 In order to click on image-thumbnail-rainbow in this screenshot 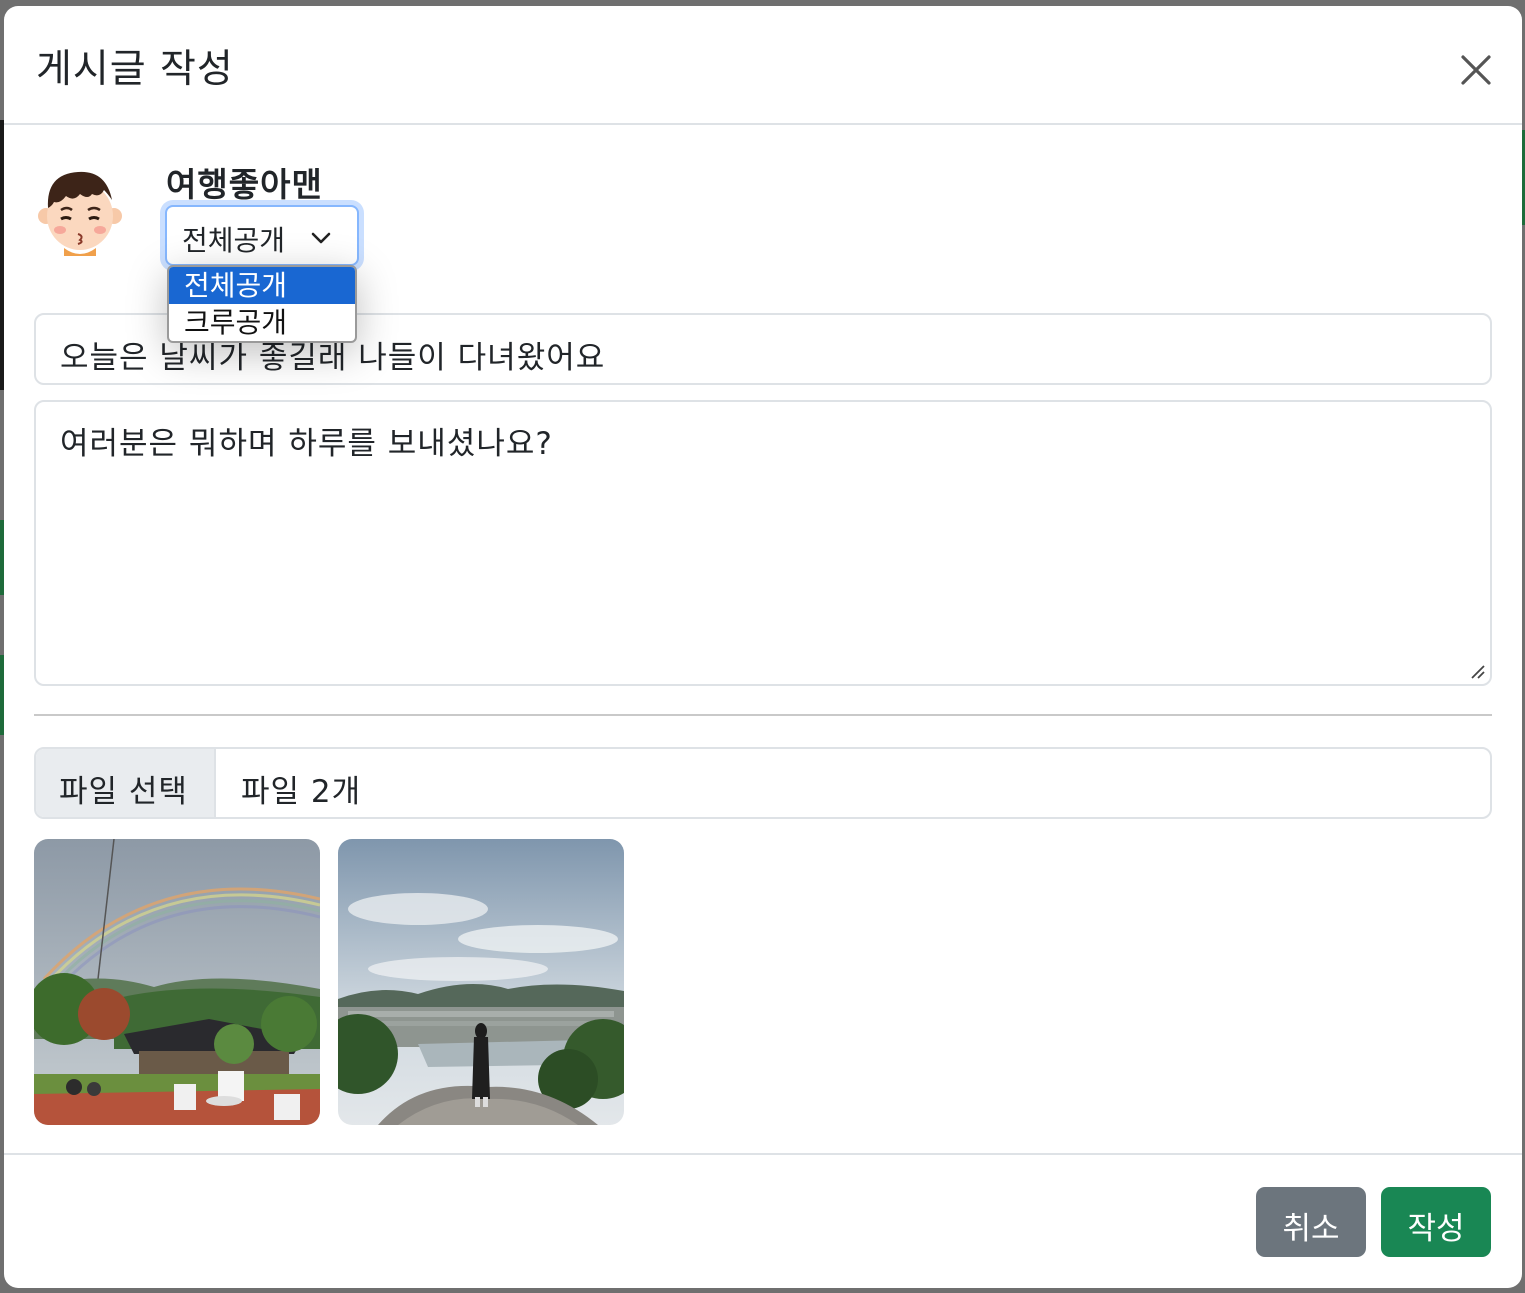, I will do `click(177, 982)`.